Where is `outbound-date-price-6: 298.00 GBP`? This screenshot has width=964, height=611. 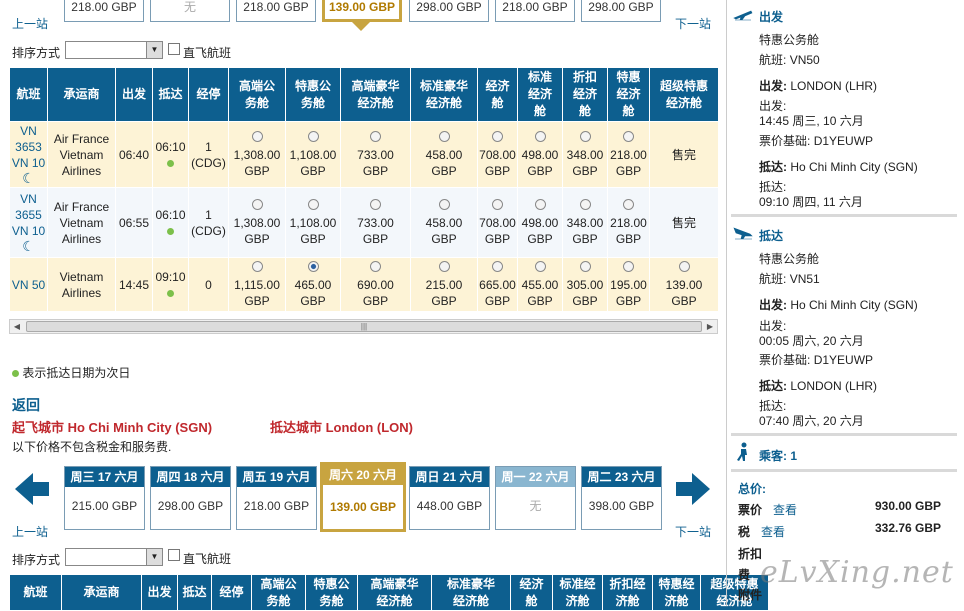 outbound-date-price-6: 298.00 GBP is located at coordinates (621, 11).